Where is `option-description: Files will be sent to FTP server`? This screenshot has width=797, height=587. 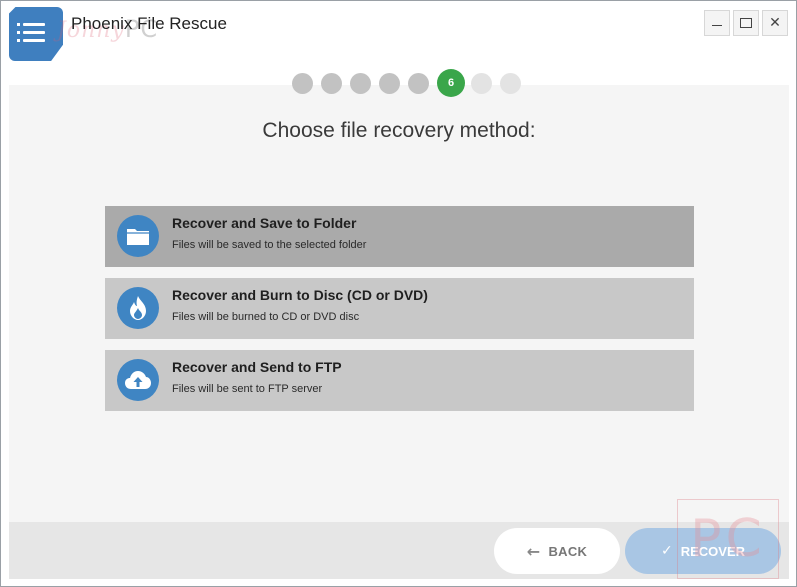 option-description: Files will be sent to FTP server is located at coordinates (247, 389).